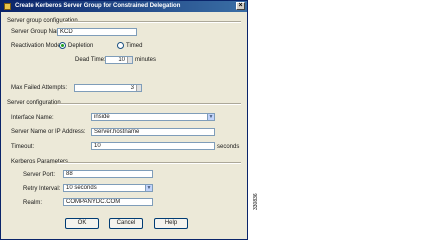  Describe the element at coordinates (256, 201) in the screenshot. I see `figure-id: 330836` at that location.